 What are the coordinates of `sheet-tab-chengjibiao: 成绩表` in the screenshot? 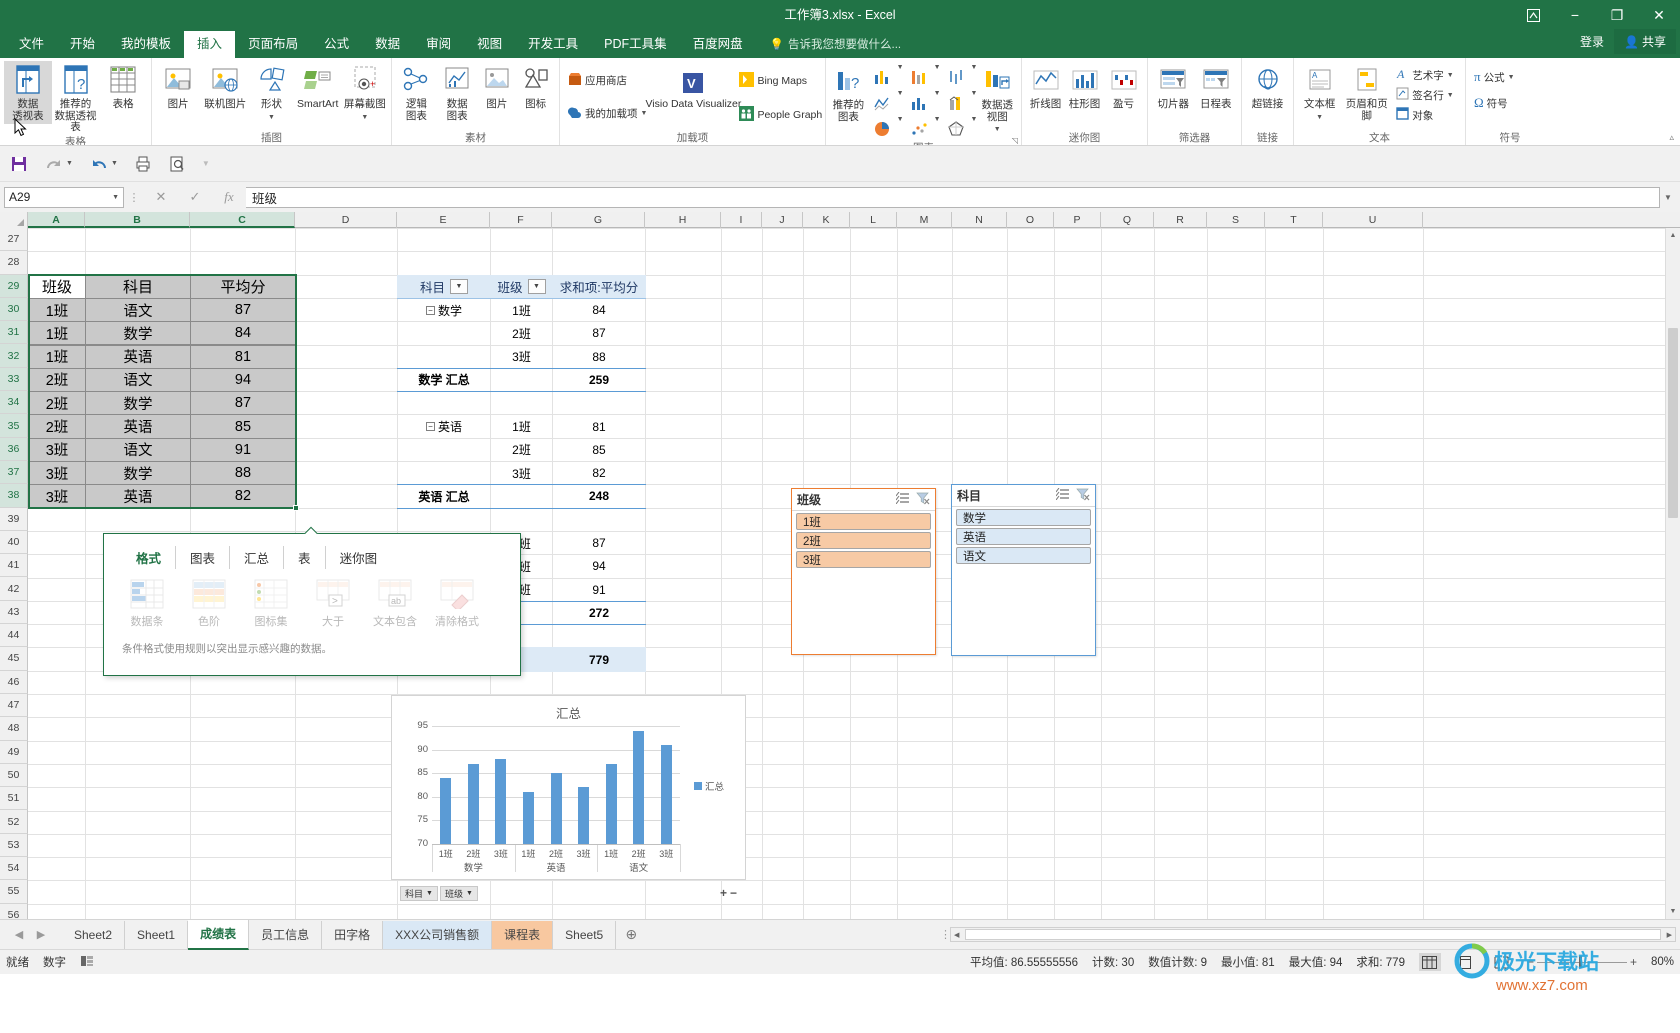 It's located at (219, 934).